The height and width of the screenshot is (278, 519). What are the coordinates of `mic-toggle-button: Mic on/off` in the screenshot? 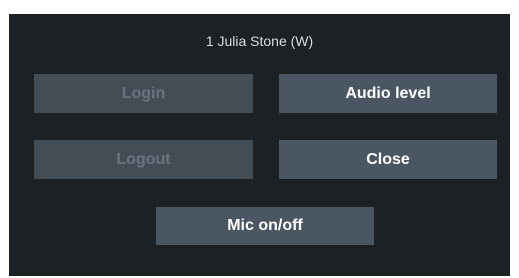 It's located at (265, 226).